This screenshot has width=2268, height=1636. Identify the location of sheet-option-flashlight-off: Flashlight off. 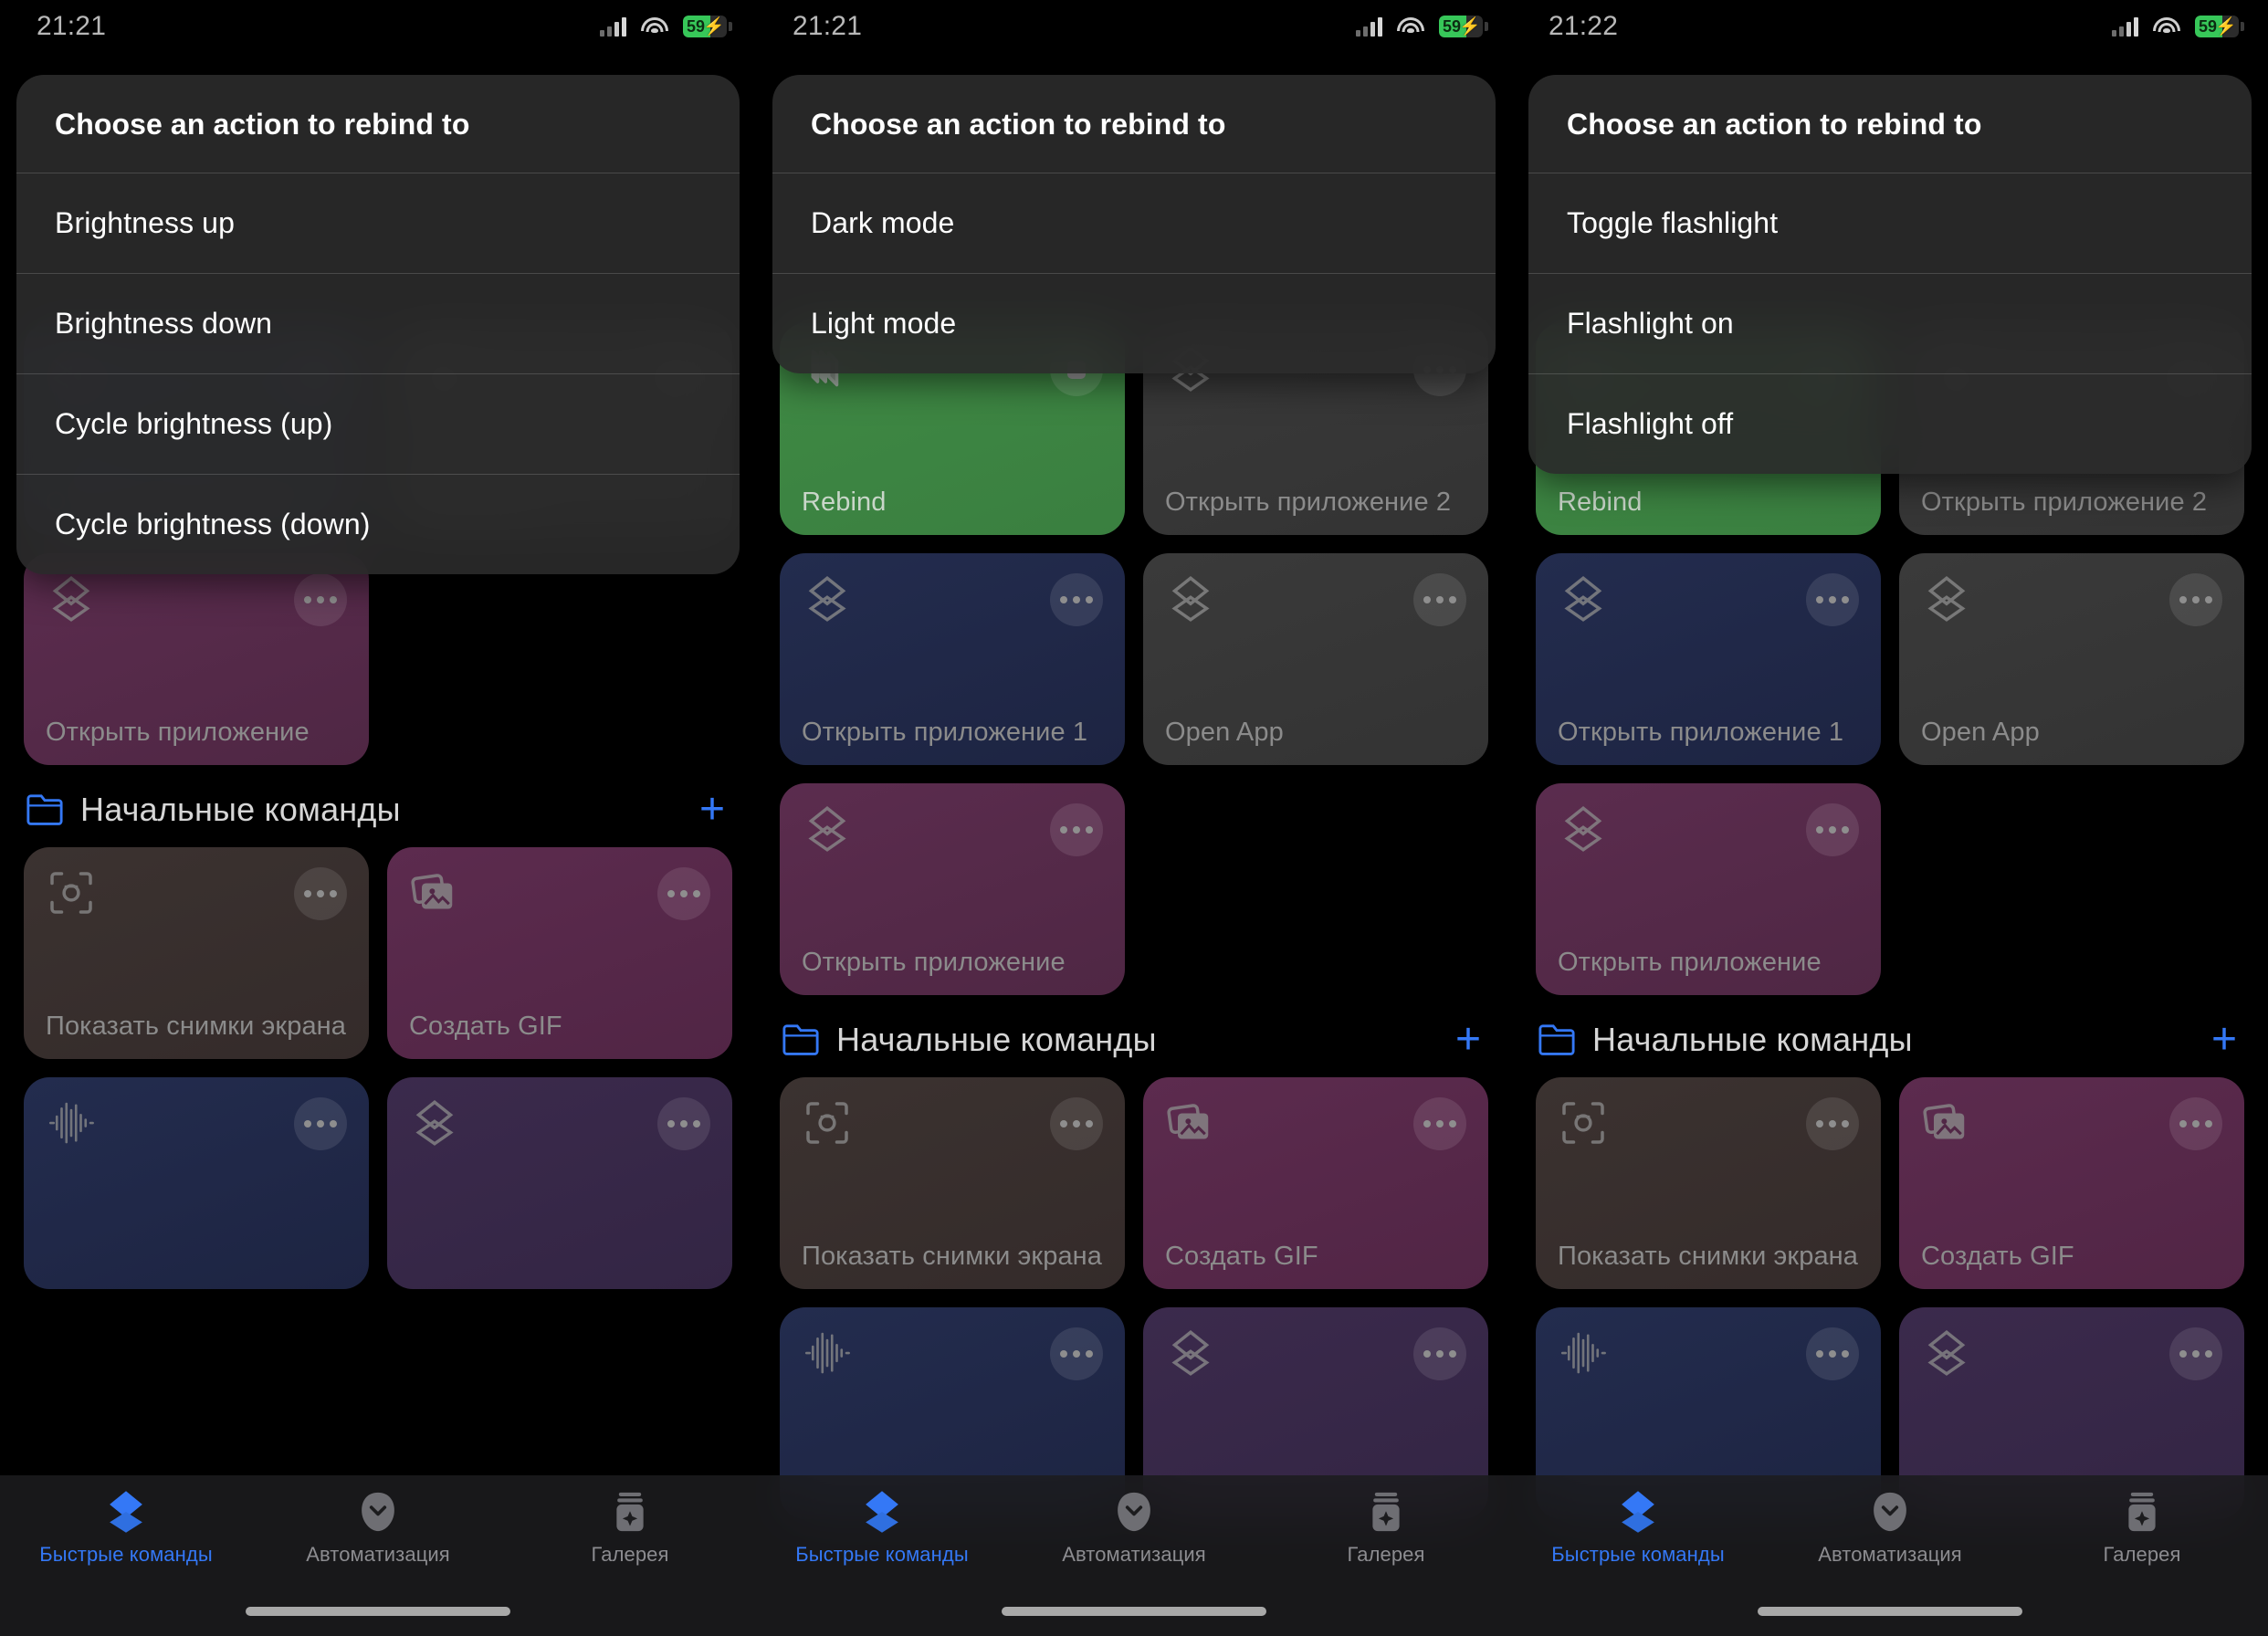
(1890, 423).